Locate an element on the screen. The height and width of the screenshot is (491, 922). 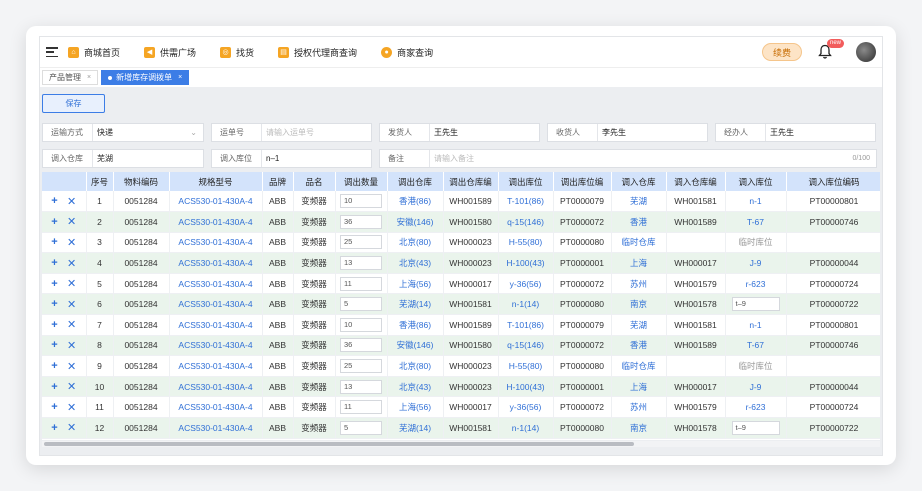
scrollbar-thumb is located at coordinates (339, 444).